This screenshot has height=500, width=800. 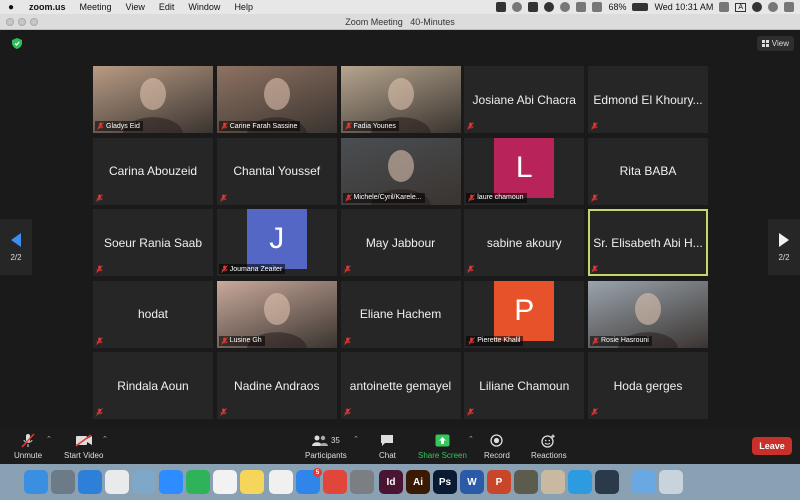 I want to click on participant-tile: Llaure chamoun, so click(x=524, y=171).